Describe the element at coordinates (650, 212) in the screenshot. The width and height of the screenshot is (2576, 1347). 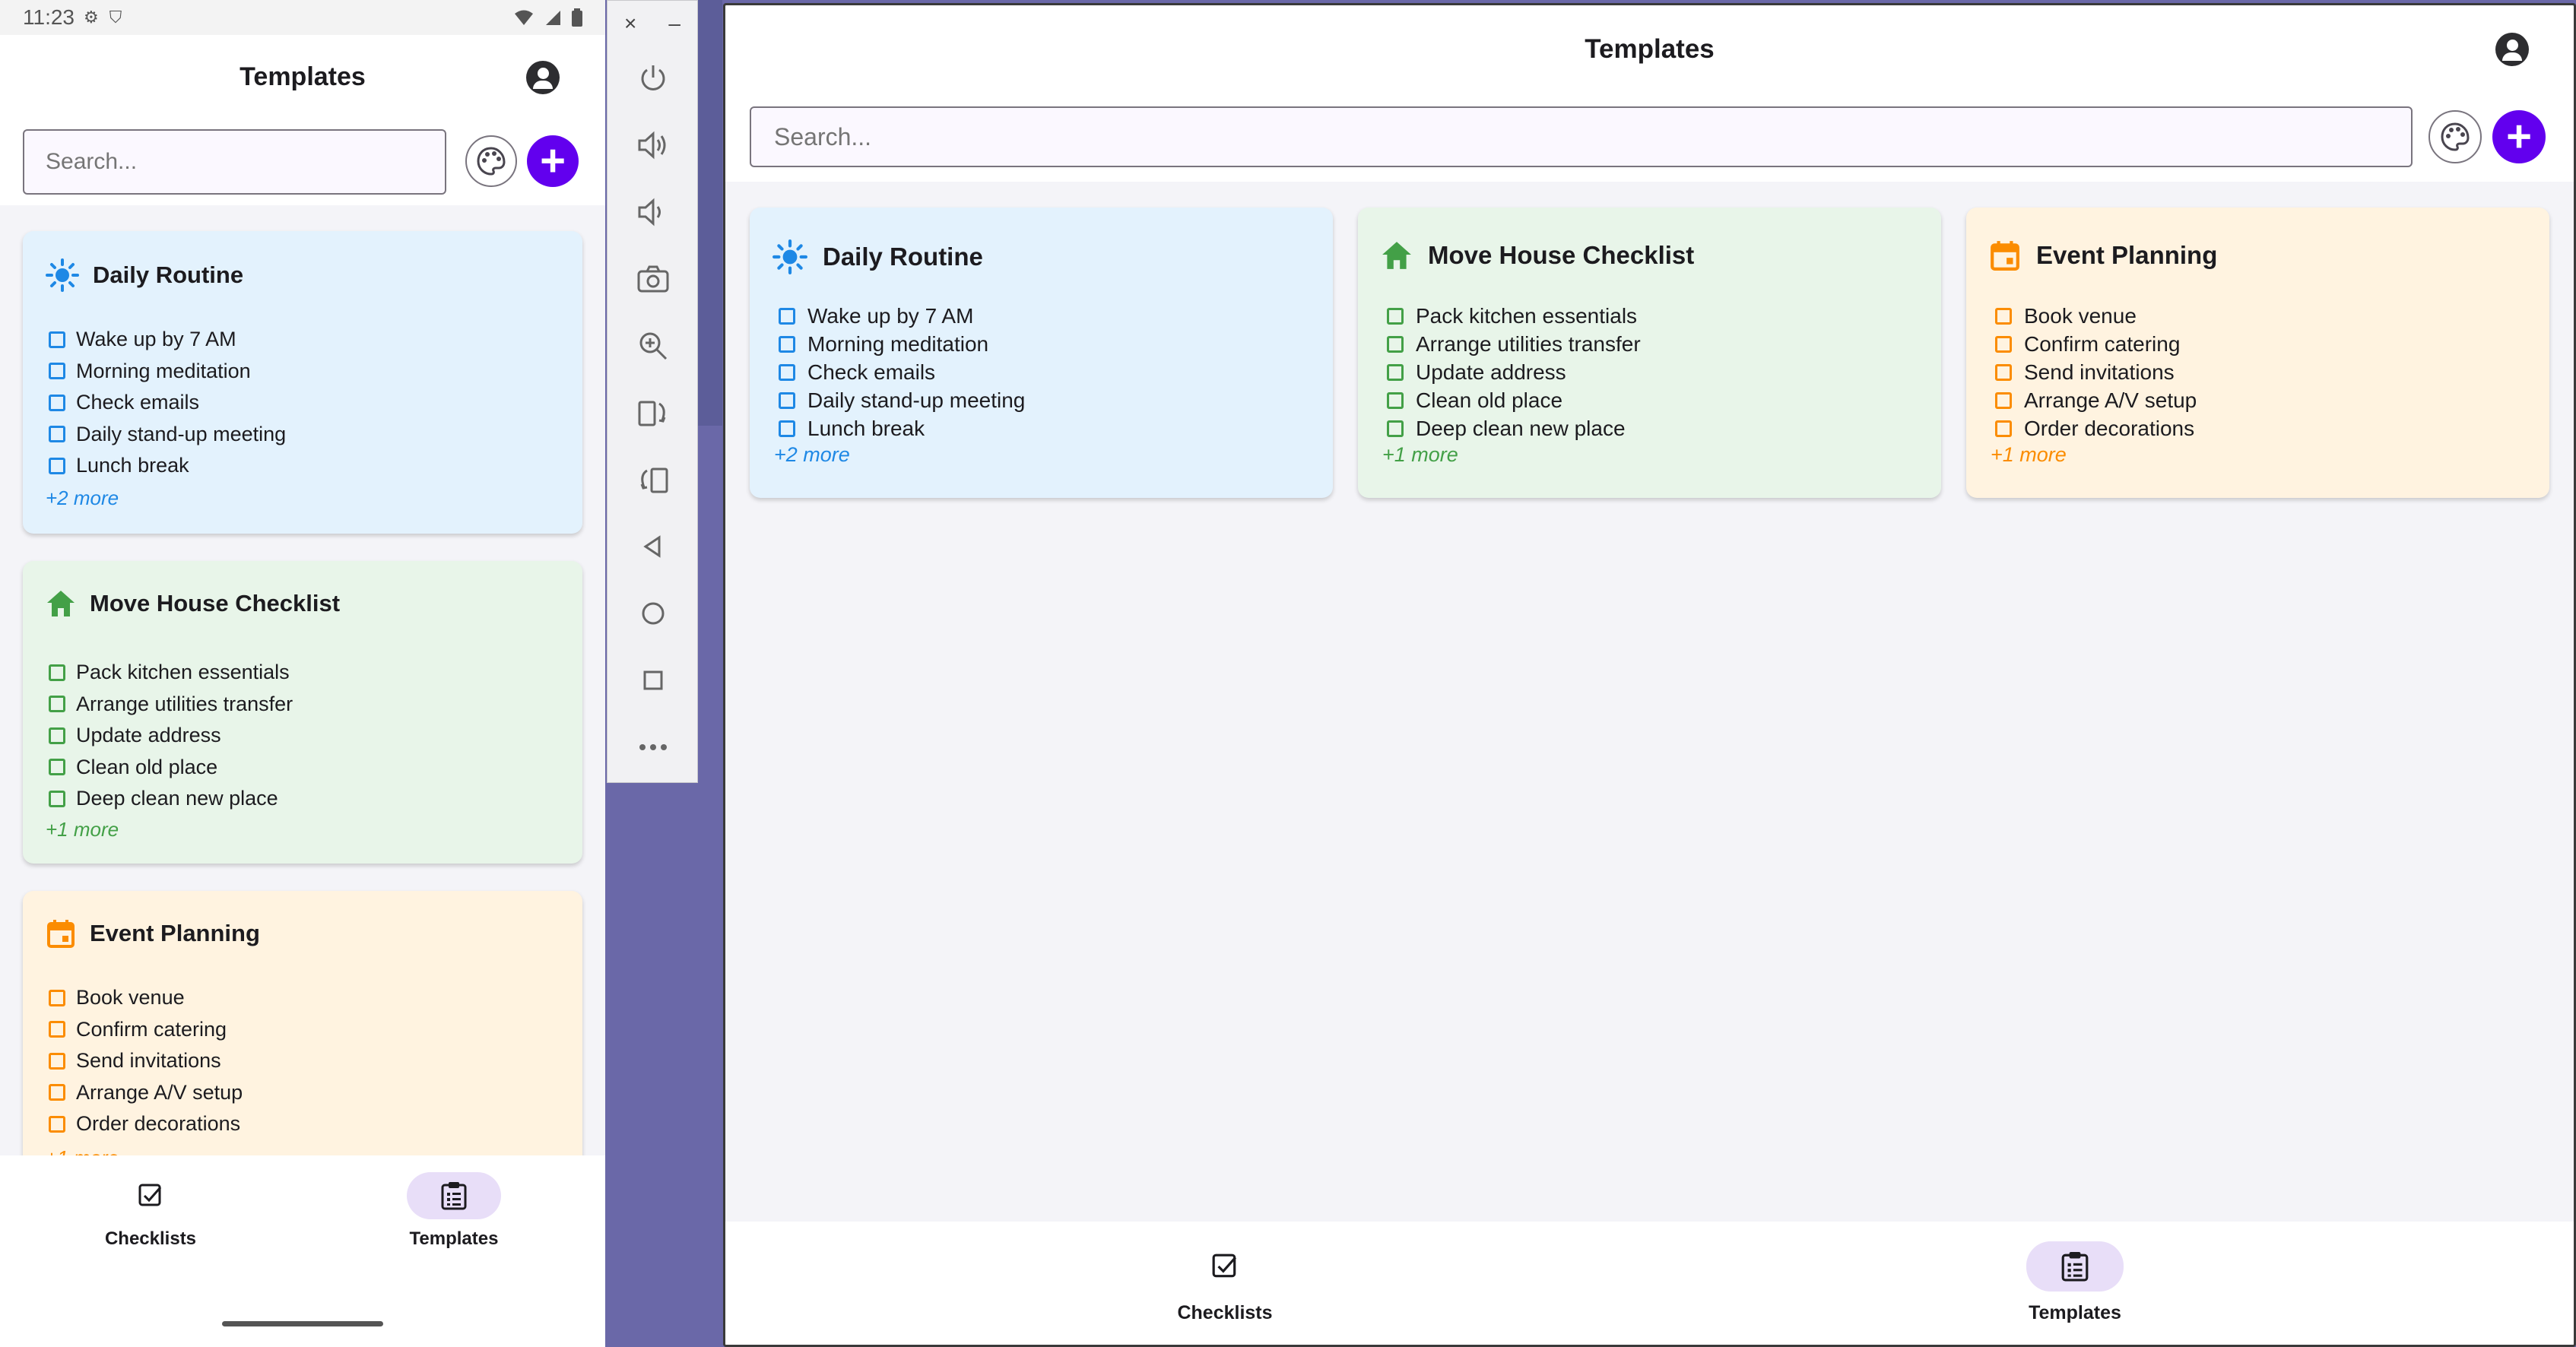
I see `volume-down-icon` at that location.